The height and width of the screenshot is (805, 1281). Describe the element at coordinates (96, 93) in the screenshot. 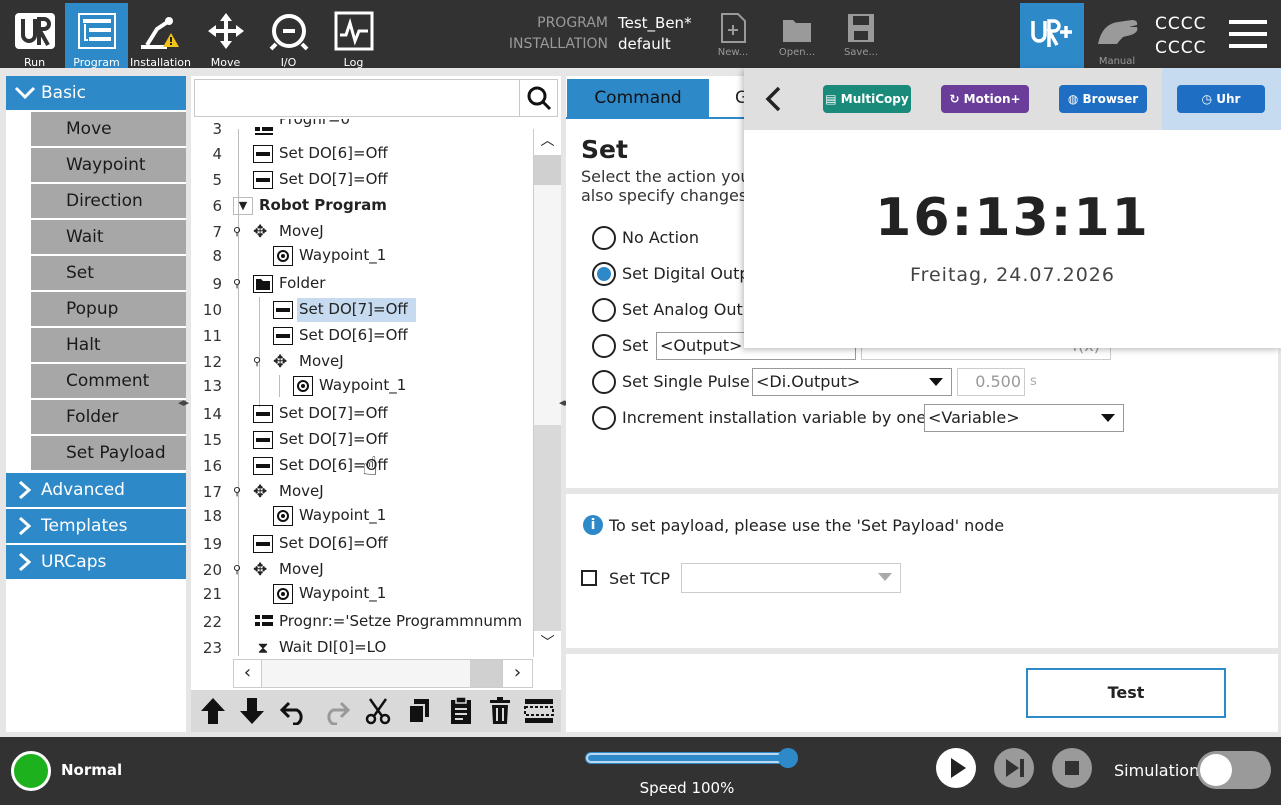

I see `category-basic: Basic` at that location.